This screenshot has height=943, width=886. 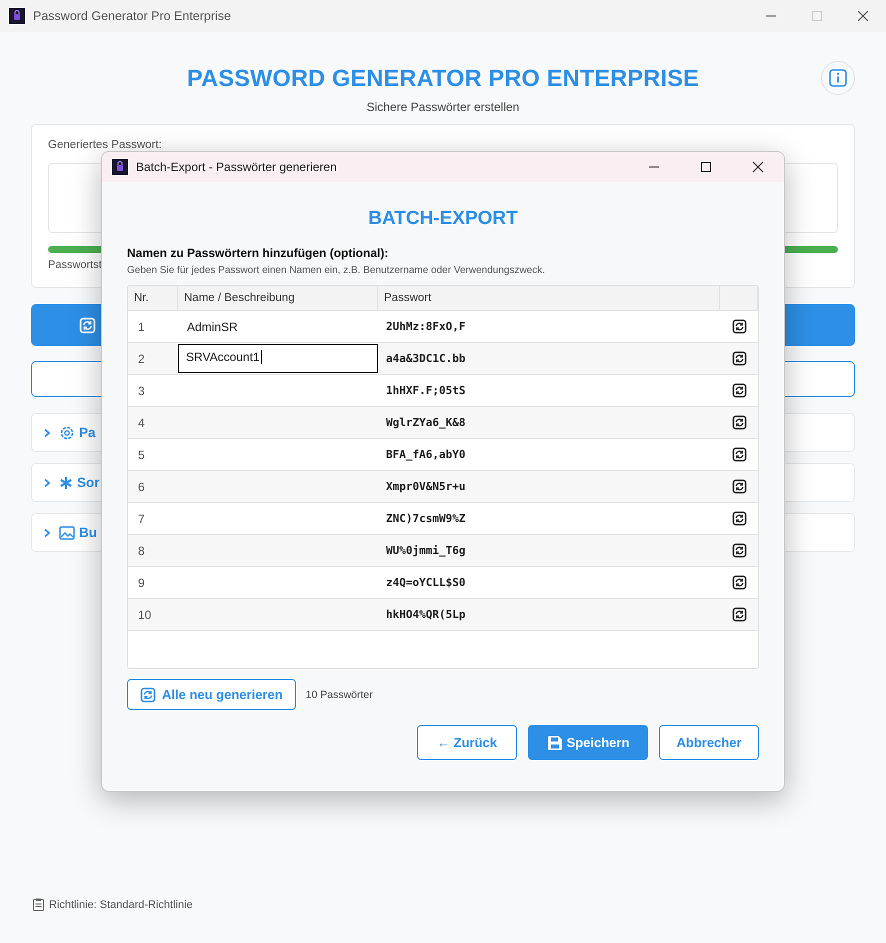 I want to click on password-cell-text: hkHO4%QR(5Lp, so click(x=425, y=614).